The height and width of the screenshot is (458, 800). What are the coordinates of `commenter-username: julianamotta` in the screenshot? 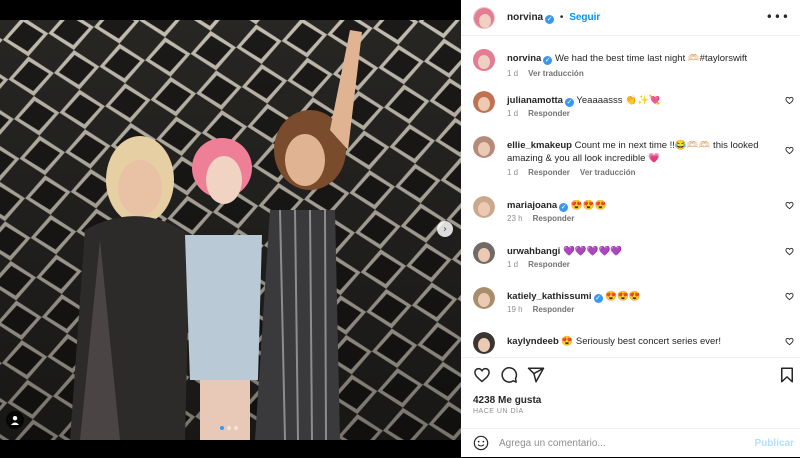 It's located at (535, 100).